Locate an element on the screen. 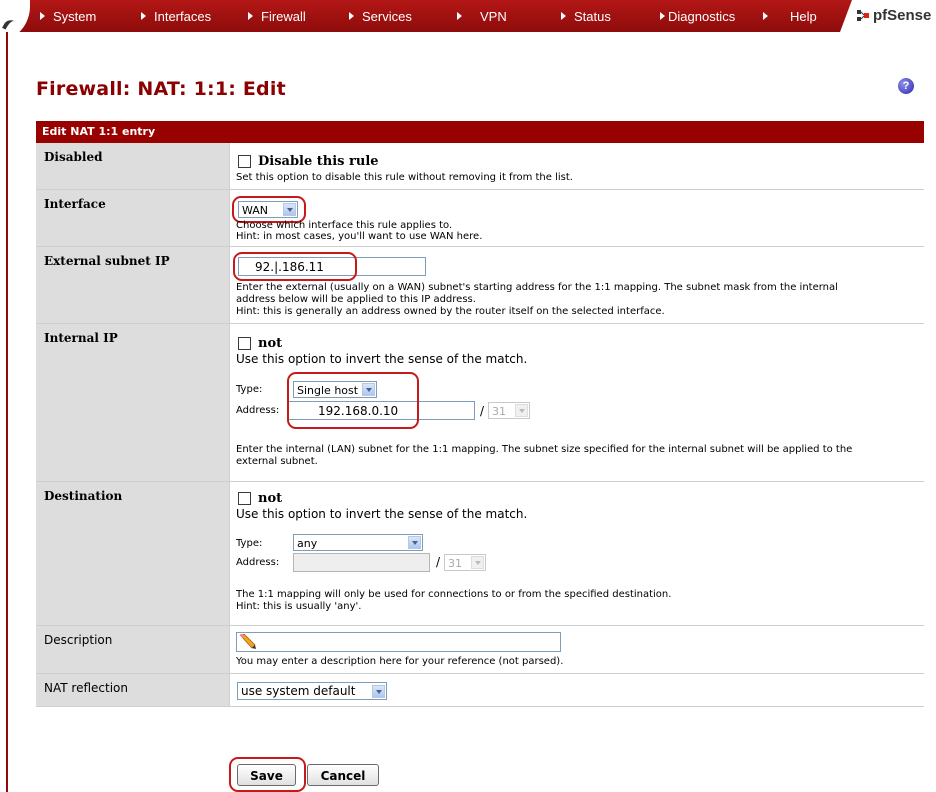 The image size is (936, 792). row-label: Description is located at coordinates (133, 649).